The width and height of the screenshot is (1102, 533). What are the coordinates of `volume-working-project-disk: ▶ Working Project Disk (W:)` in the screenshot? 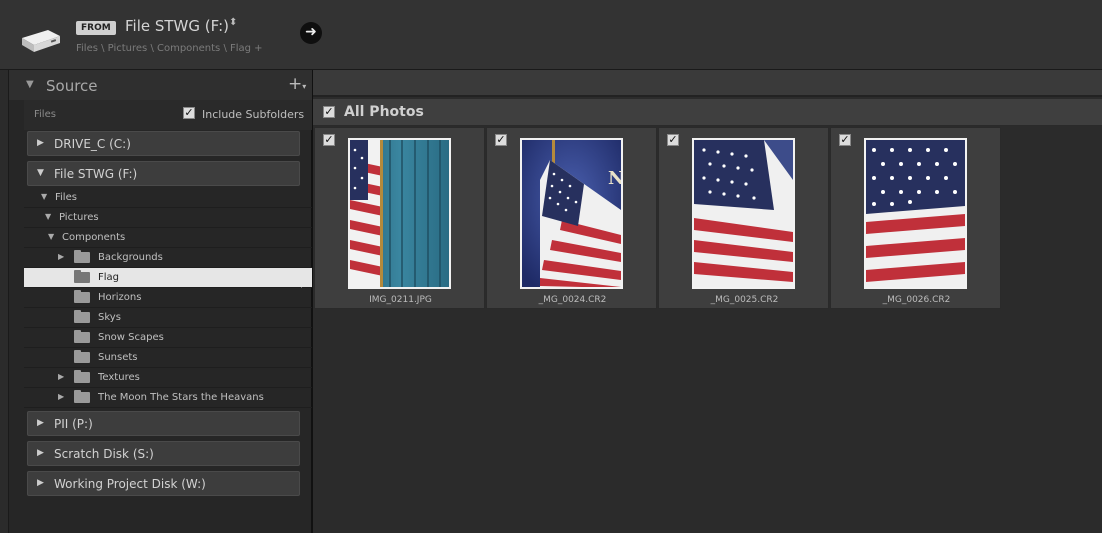 It's located at (163, 483).